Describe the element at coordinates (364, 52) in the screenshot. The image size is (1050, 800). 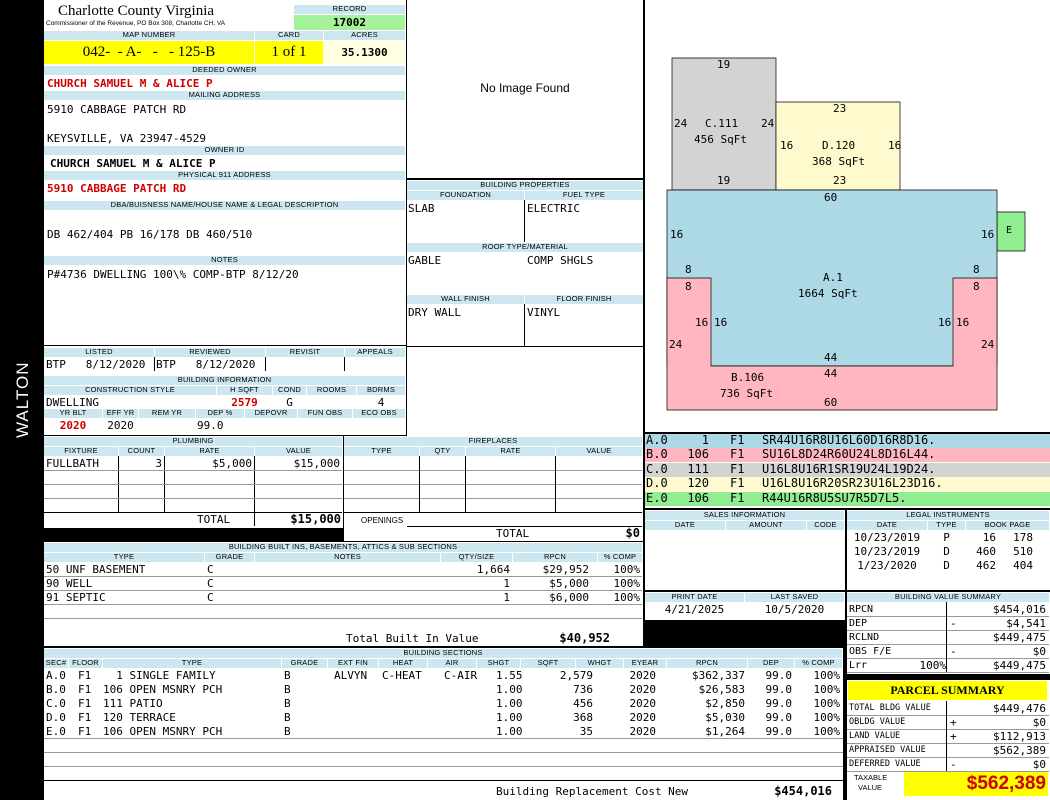
I see `acres-value: 35.1300` at that location.